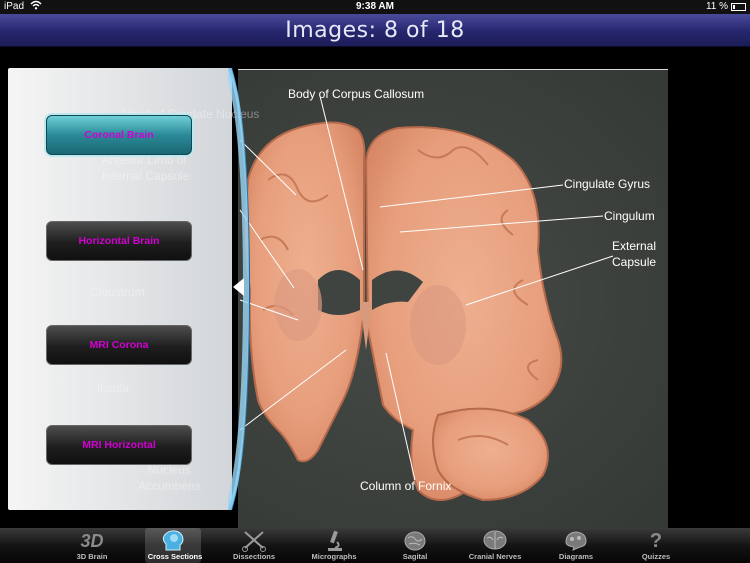 Image resolution: width=750 pixels, height=563 pixels. Describe the element at coordinates (334, 556) in the screenshot. I see `tab-label: Micrographs` at that location.